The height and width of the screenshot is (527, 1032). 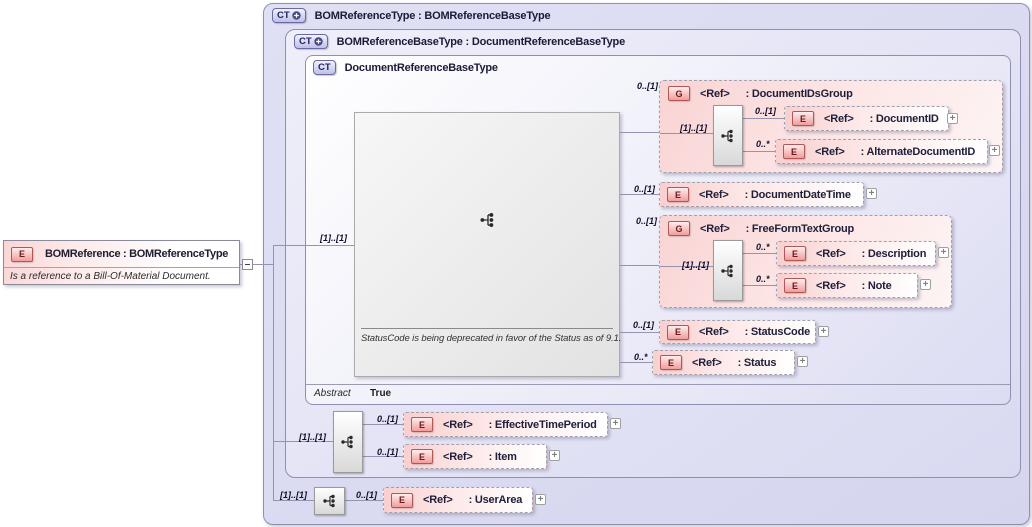 What do you see at coordinates (641, 357) in the screenshot?
I see `cardinality-label: 0..*` at bounding box center [641, 357].